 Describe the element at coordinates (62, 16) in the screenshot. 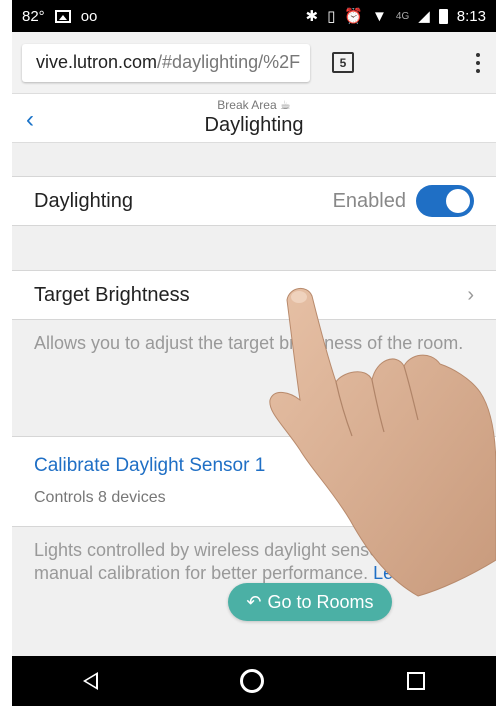

I see `image-icon` at that location.